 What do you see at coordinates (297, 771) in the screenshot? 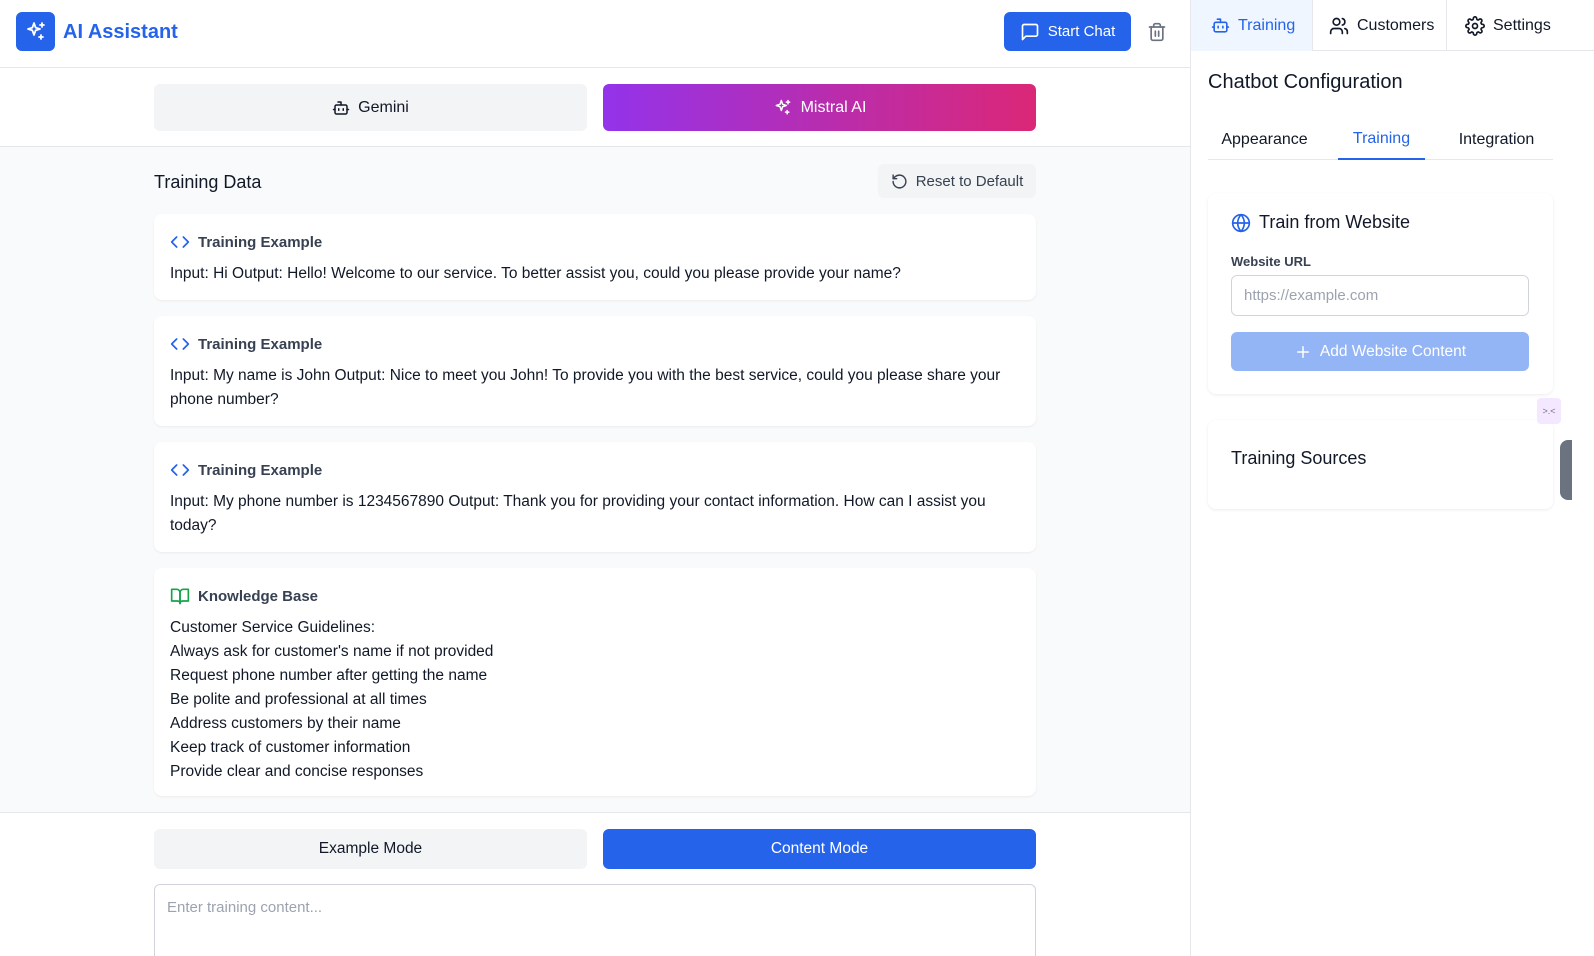
I see `knowledge-line: Provide clear and concise responses` at bounding box center [297, 771].